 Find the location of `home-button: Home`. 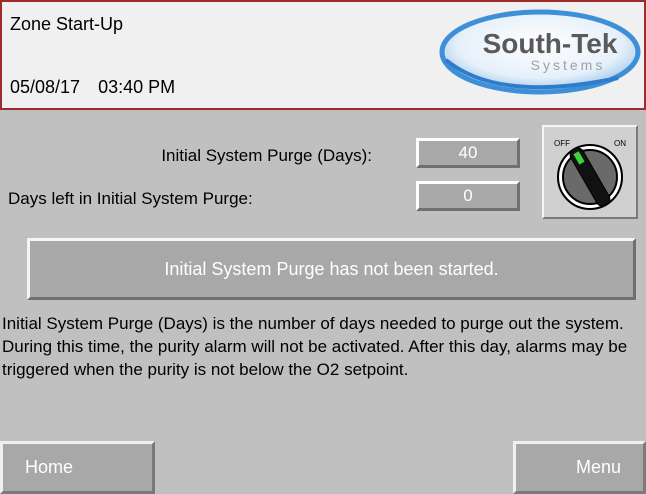

home-button: Home is located at coordinates (77, 467).